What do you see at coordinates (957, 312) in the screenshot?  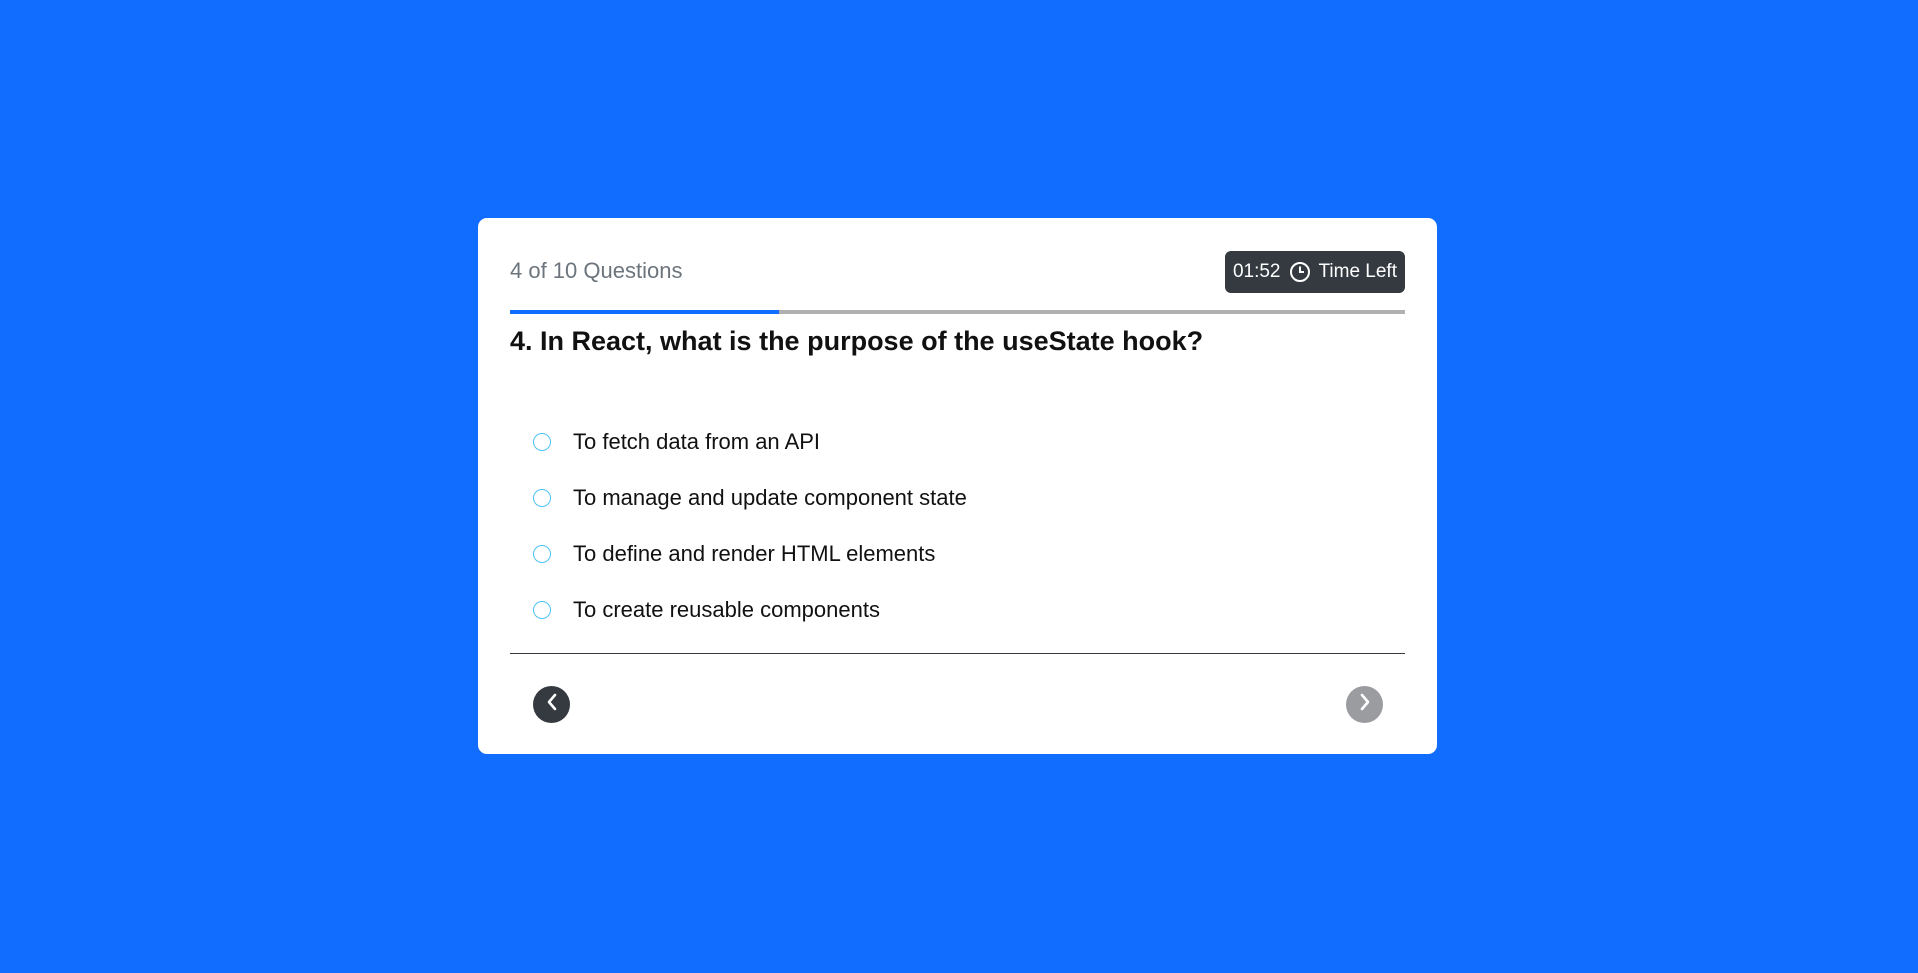 I see `progress-bar` at bounding box center [957, 312].